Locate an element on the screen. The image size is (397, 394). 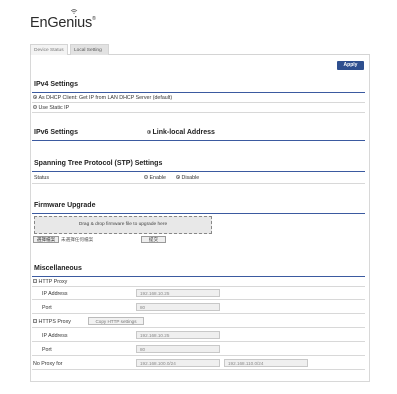
ipv6-section-title: IPv6 Settings is located at coordinates (56, 132).